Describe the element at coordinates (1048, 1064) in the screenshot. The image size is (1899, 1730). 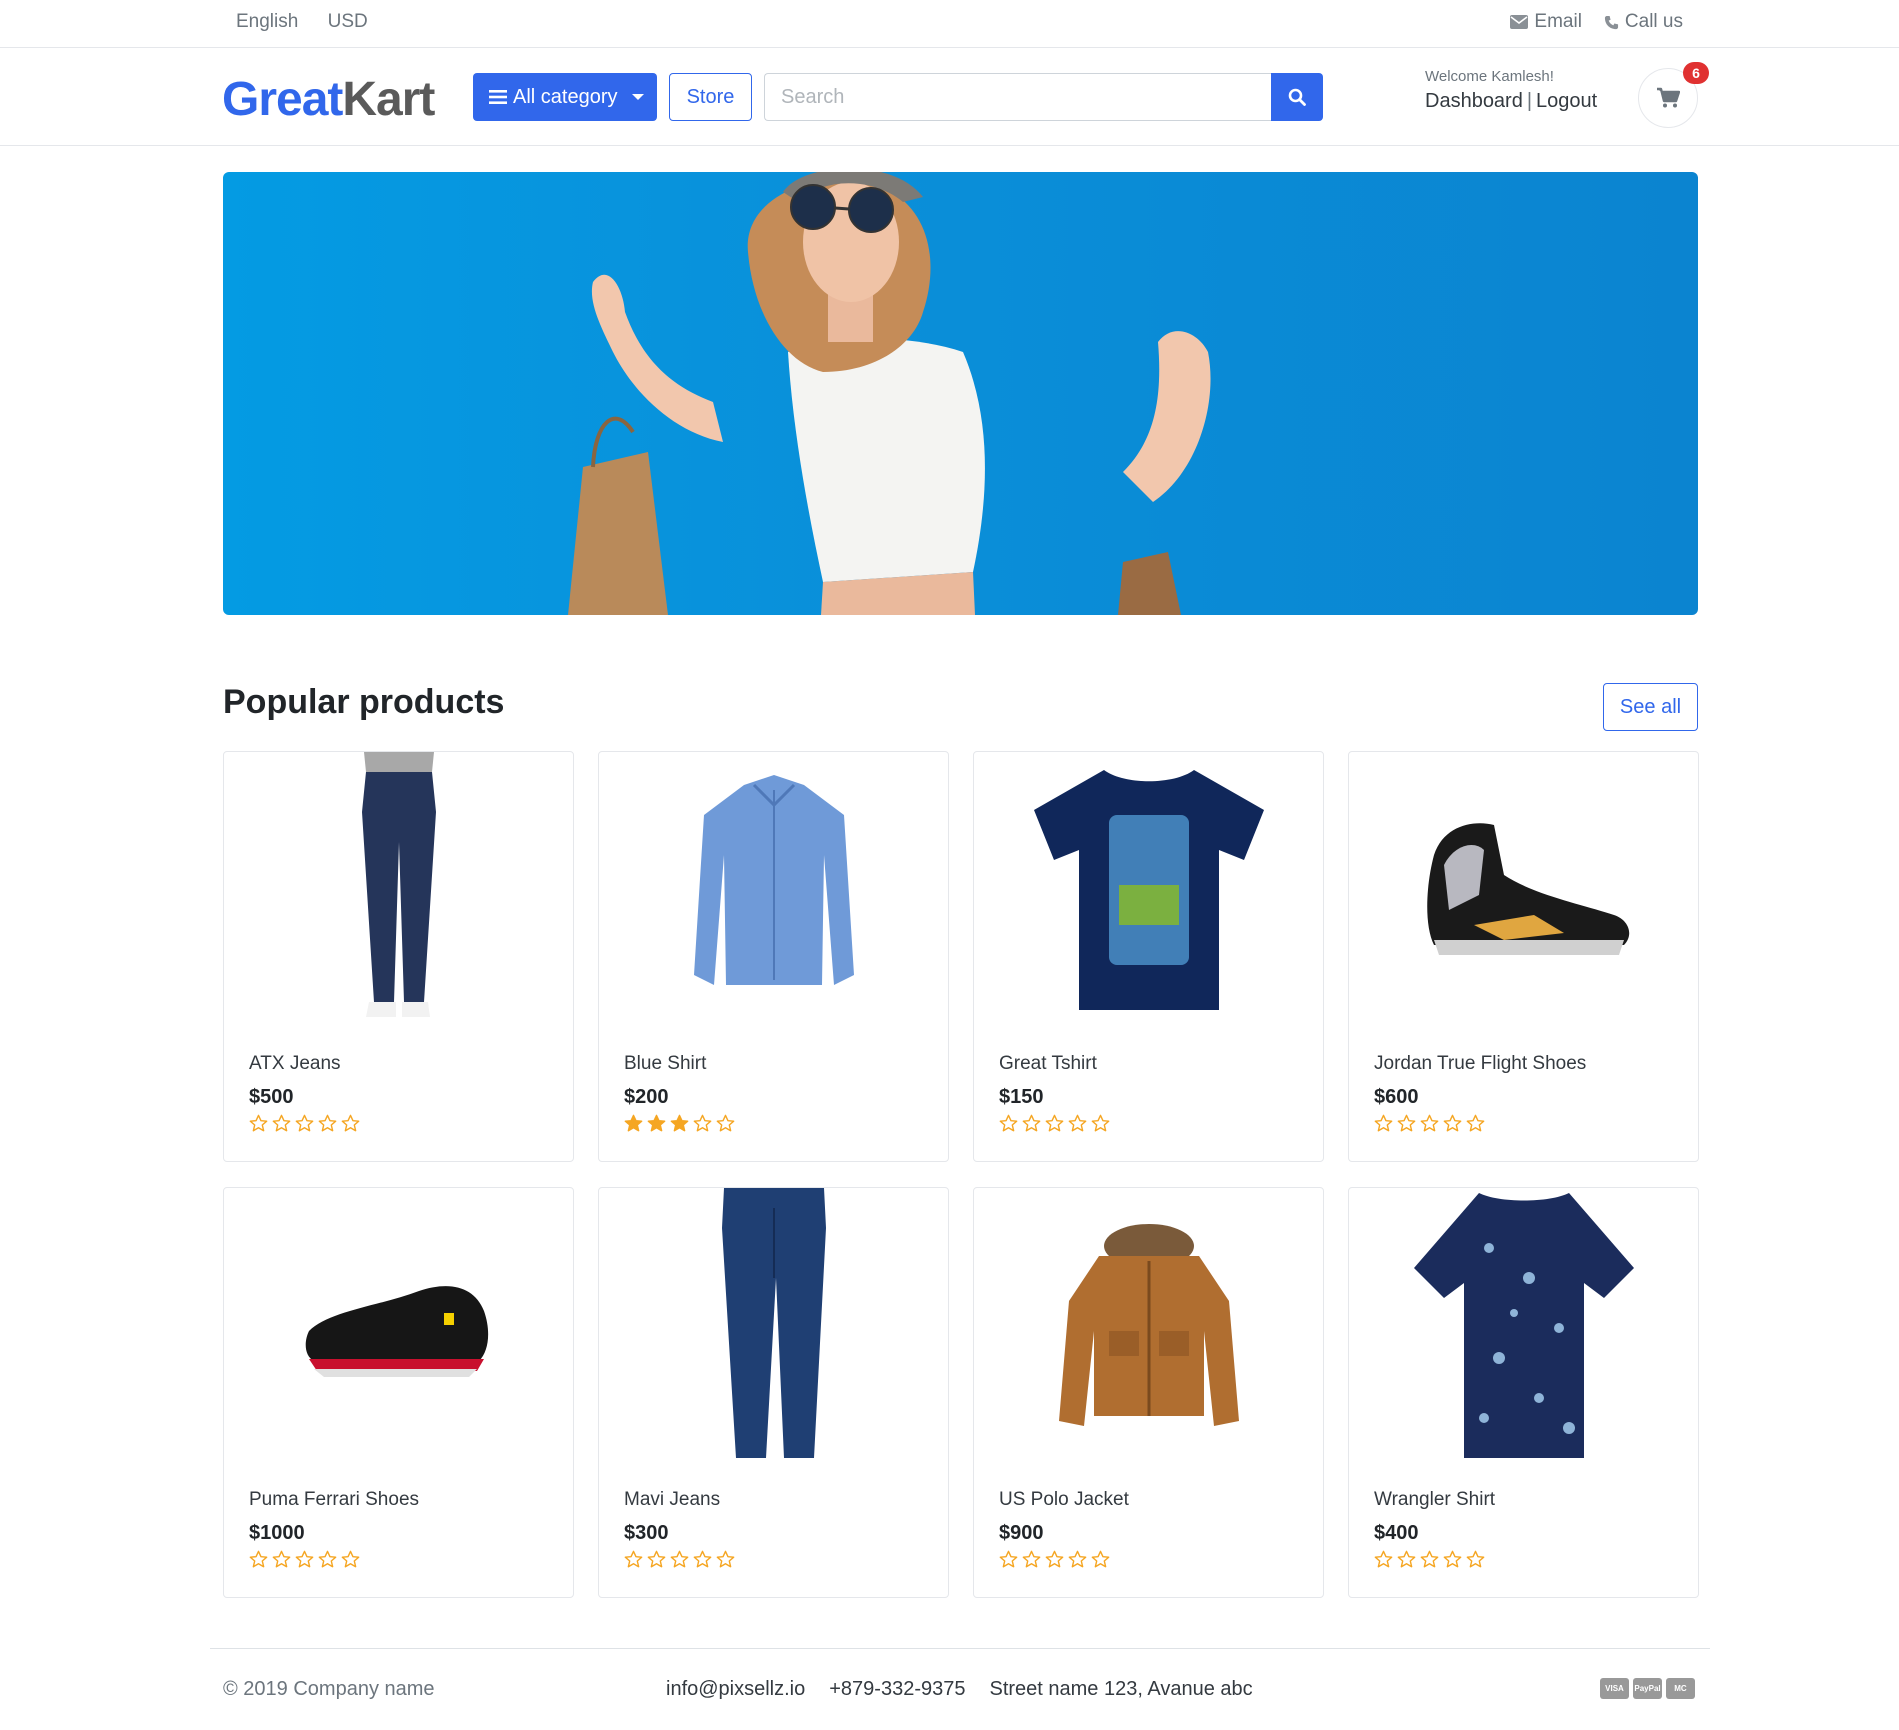
I see `product-name: Great Tshirt` at that location.